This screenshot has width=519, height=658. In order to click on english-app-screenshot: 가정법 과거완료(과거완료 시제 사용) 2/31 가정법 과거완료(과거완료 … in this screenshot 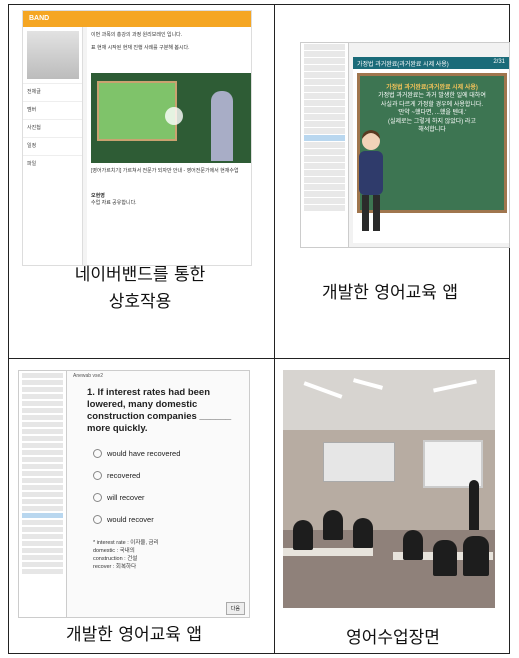, I will do `click(405, 145)`.